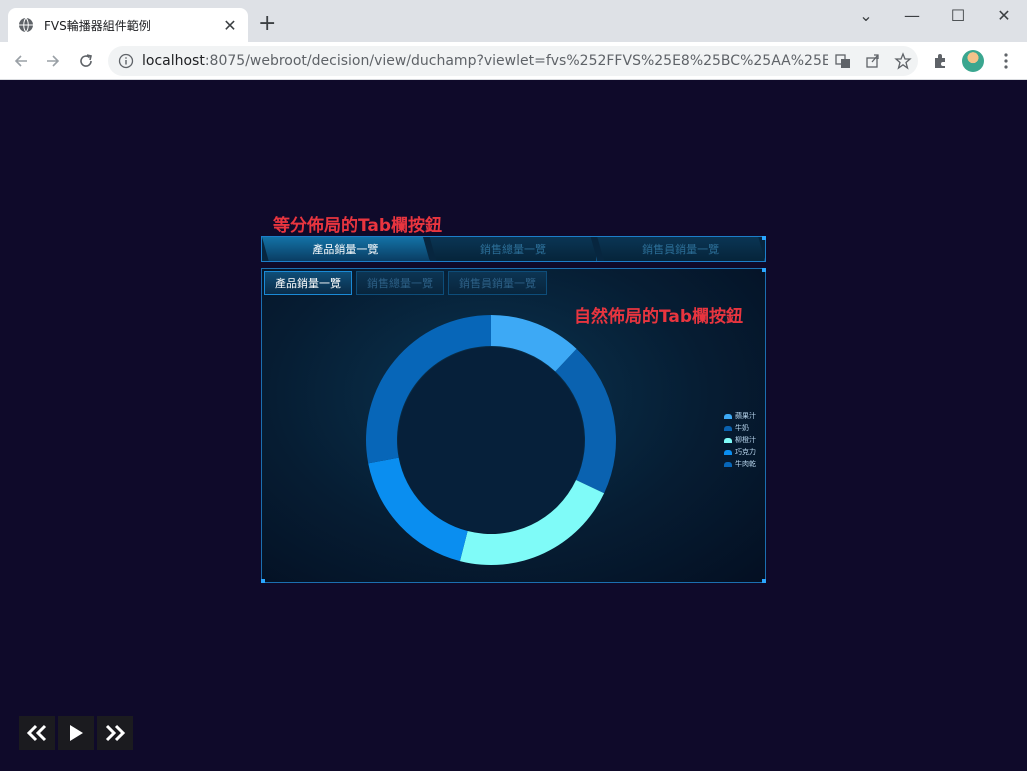 This screenshot has height=771, width=1027. What do you see at coordinates (745, 440) in the screenshot?
I see `legend-label: 柳橙汁` at bounding box center [745, 440].